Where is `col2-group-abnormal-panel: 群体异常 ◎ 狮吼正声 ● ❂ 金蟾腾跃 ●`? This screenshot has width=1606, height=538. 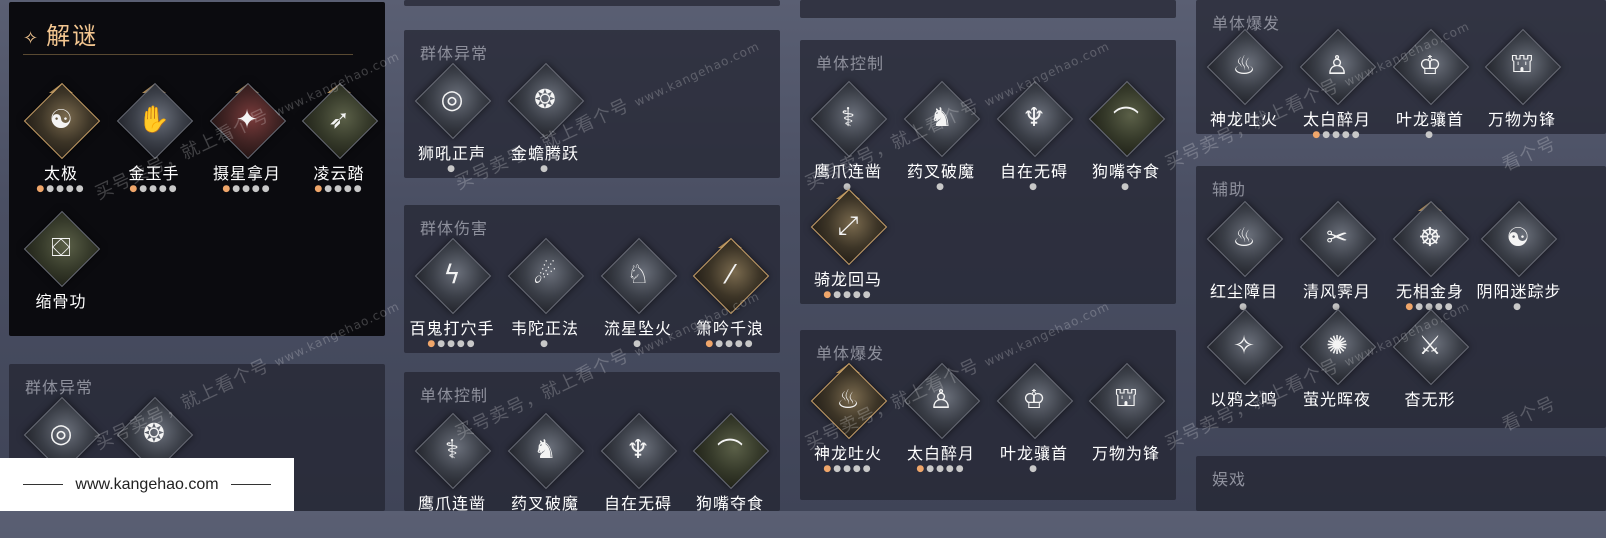 col2-group-abnormal-panel: 群体异常 ◎ 狮吼正声 ● ❂ 金蟾腾跃 ● is located at coordinates (592, 104).